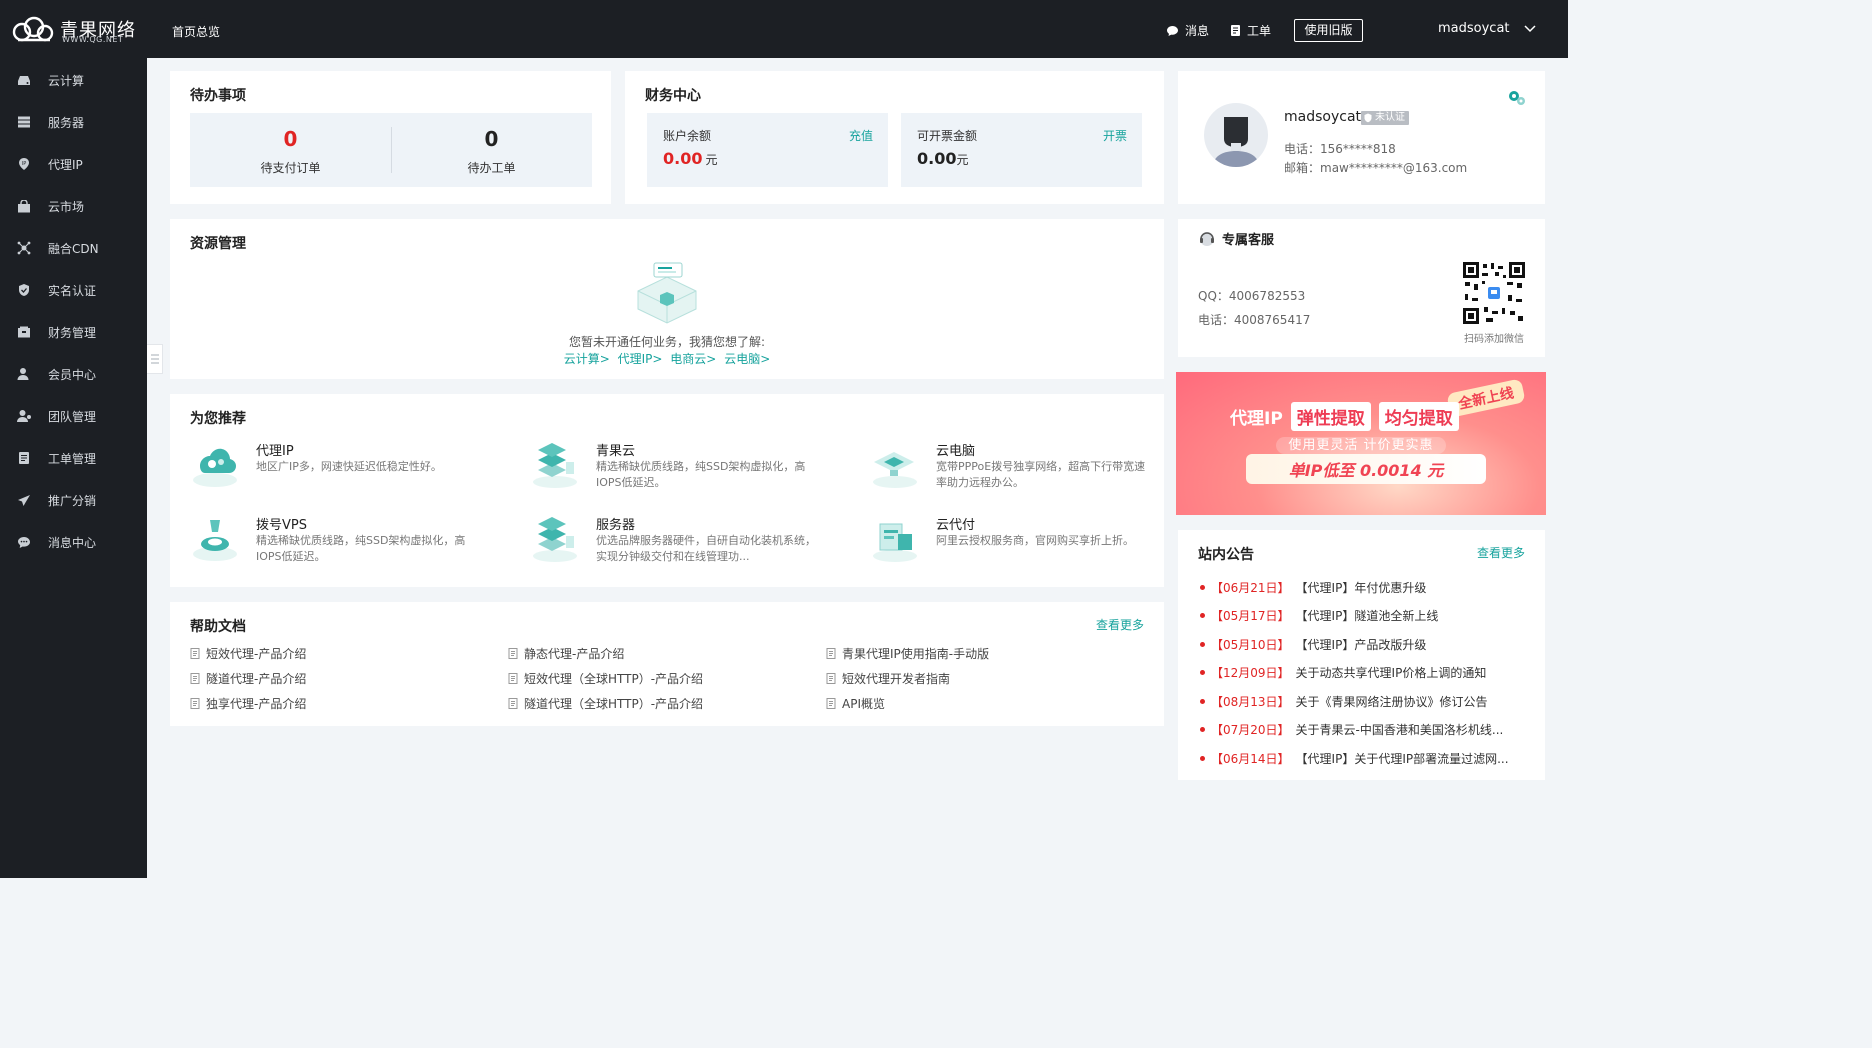  Describe the element at coordinates (73, 542) in the screenshot. I see `sidebar-item-messages: 消息中心` at that location.